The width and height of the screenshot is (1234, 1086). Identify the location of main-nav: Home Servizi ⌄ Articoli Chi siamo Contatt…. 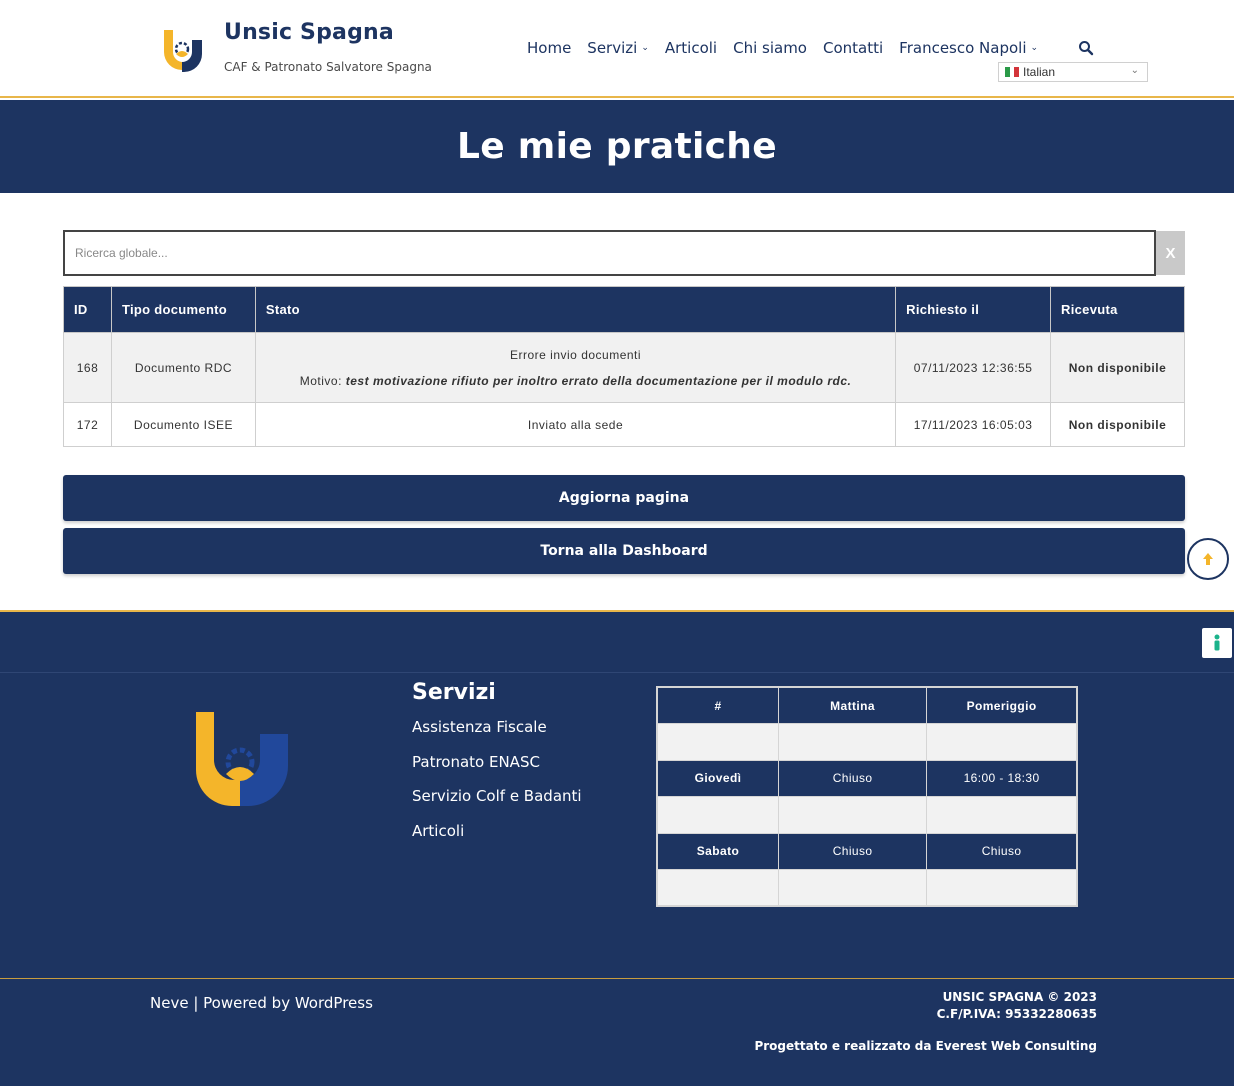
(782, 48).